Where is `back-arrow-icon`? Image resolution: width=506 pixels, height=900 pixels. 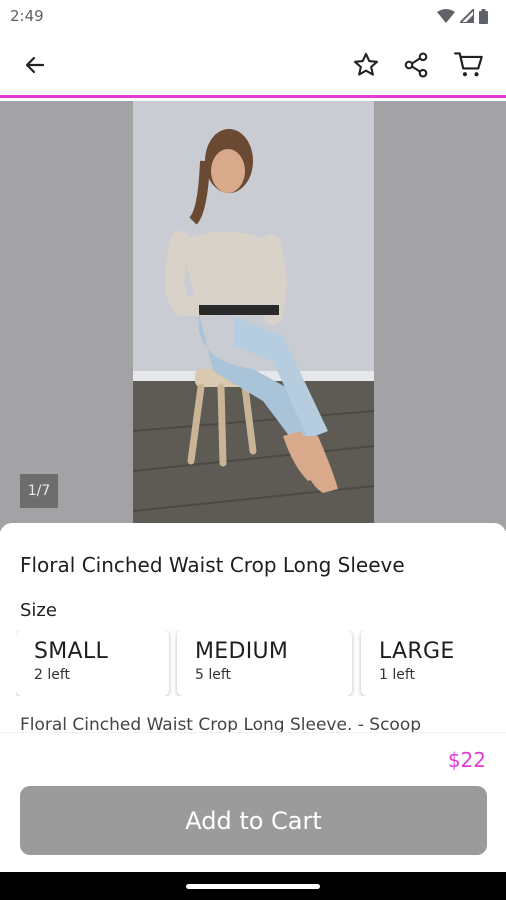
back-arrow-icon is located at coordinates (35, 65).